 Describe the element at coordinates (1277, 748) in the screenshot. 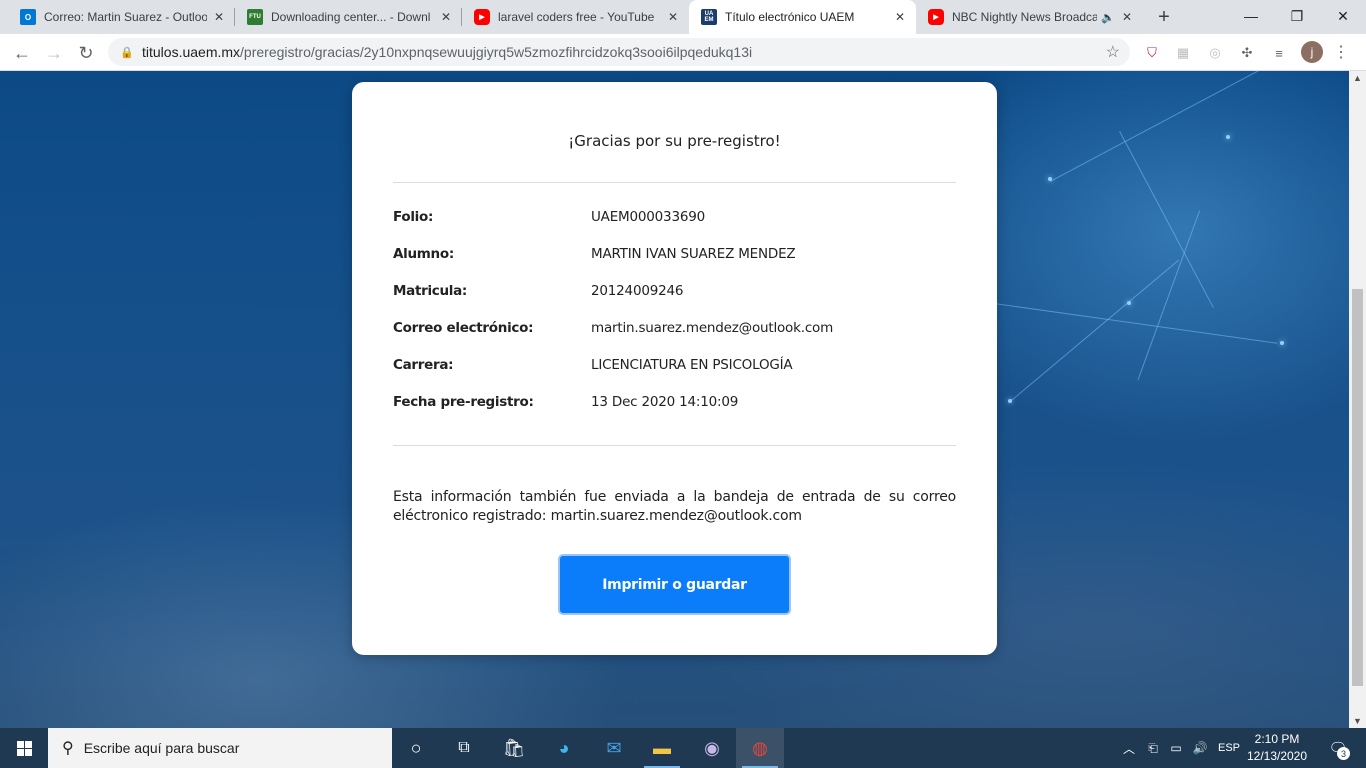

I see `clock: 2:10 PM 12/13/2020` at that location.